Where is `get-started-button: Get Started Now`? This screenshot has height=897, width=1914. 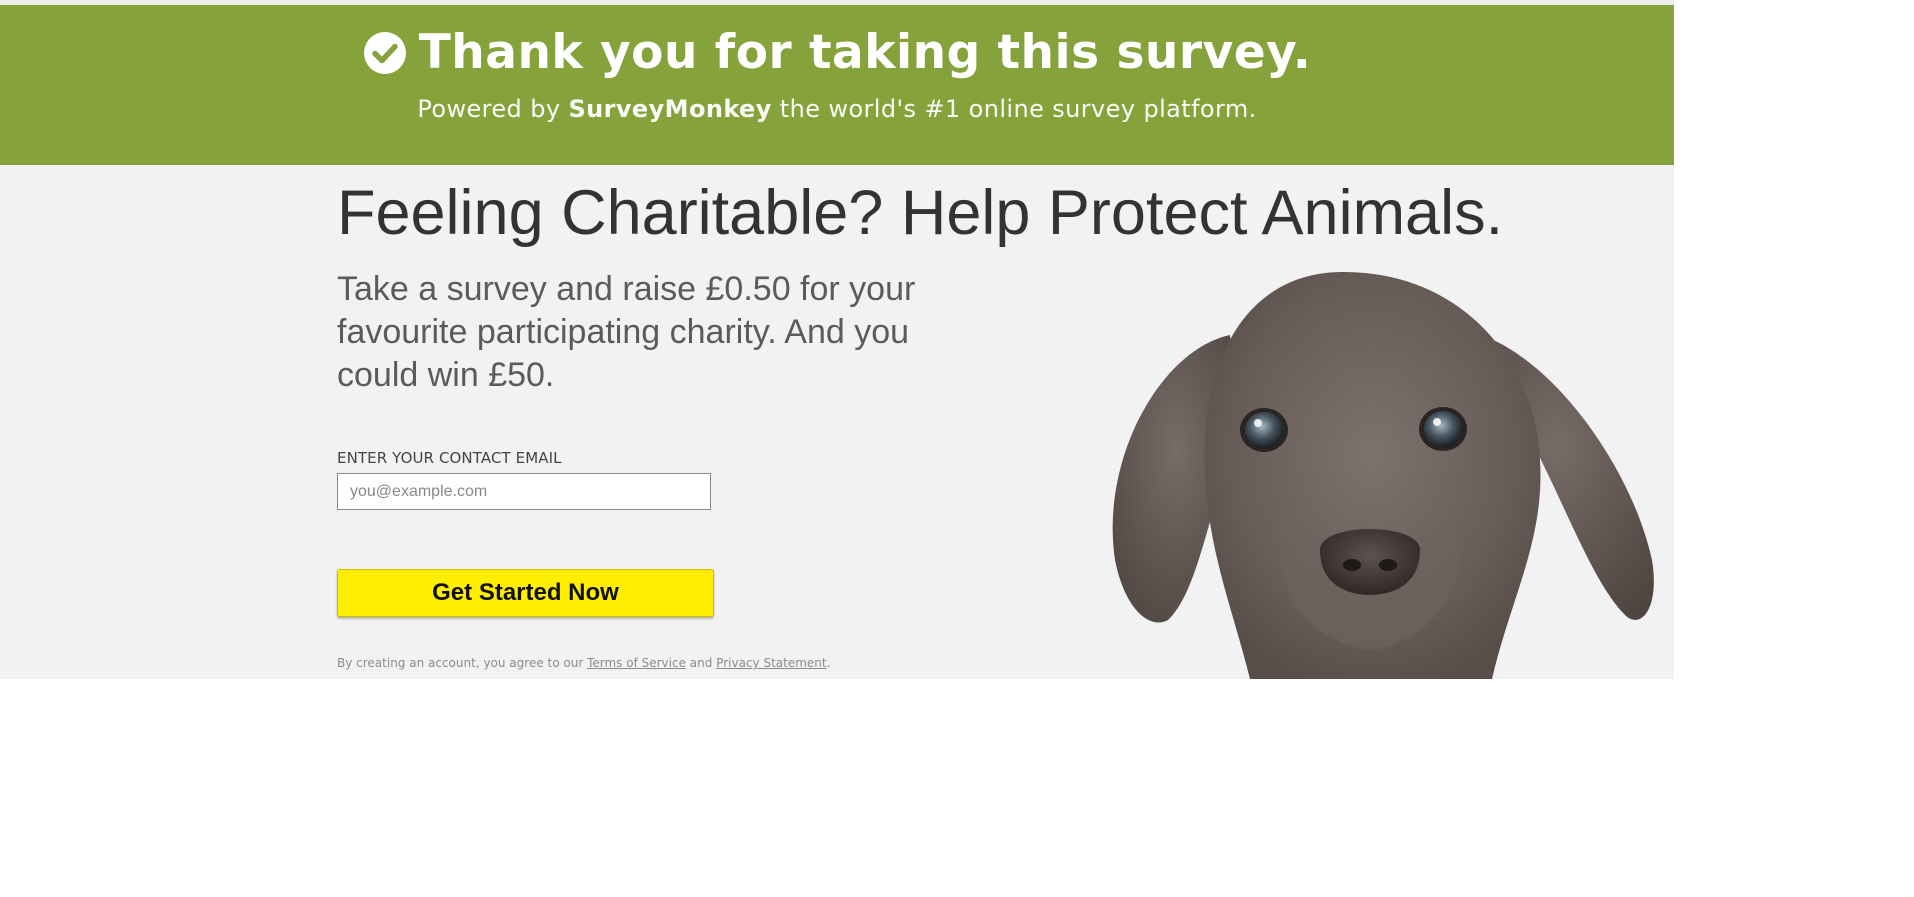 get-started-button: Get Started Now is located at coordinates (525, 593).